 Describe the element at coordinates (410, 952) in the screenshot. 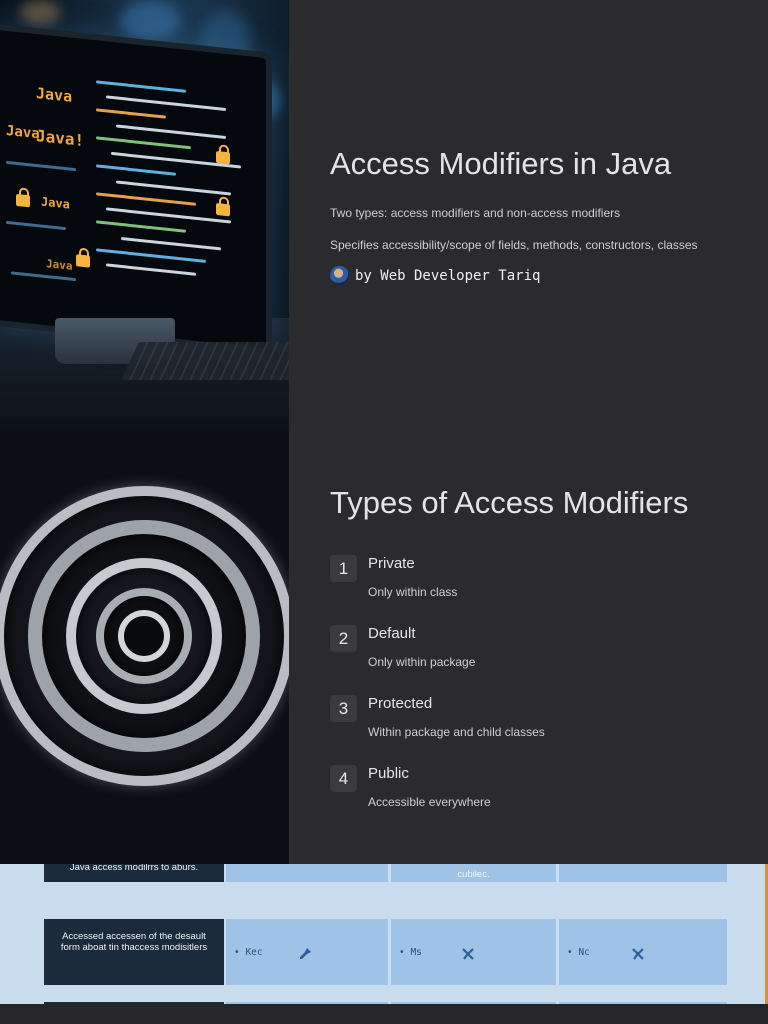

I see `table-cell-text: • Ms` at that location.